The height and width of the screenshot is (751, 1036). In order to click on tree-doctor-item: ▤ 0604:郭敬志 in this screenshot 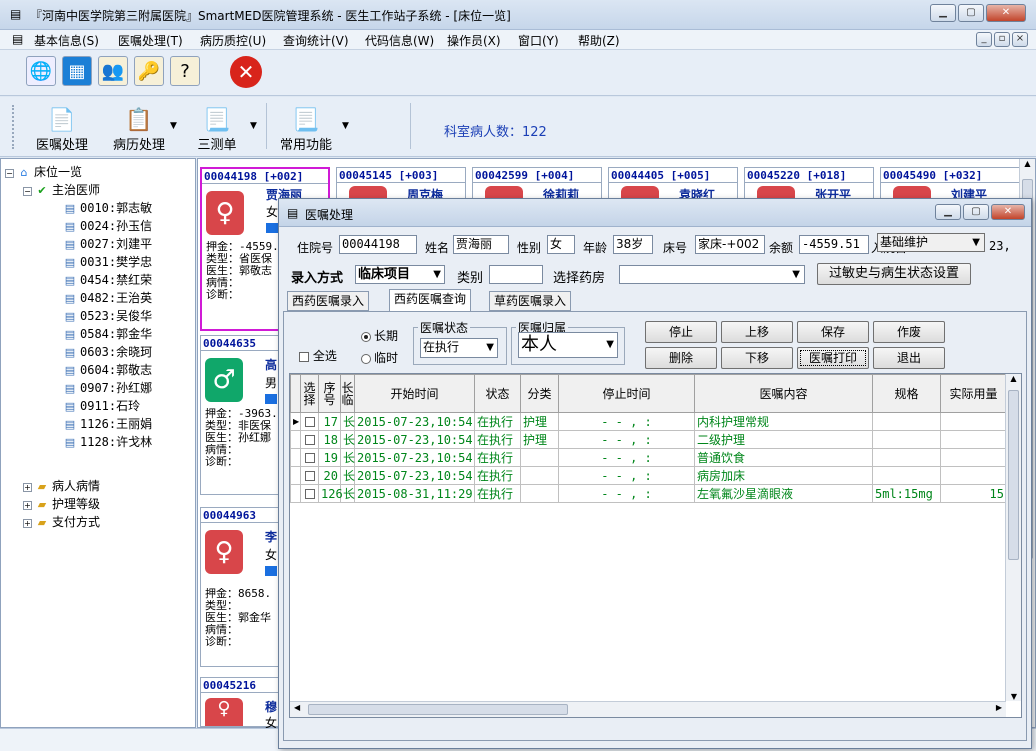, I will do `click(107, 370)`.